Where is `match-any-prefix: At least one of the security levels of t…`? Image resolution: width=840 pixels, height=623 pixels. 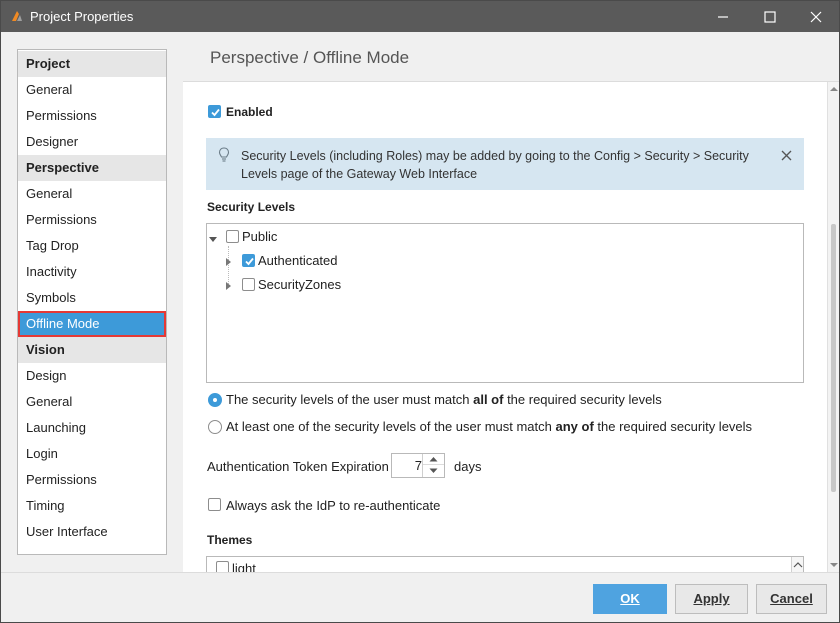
match-any-prefix: At least one of the security levels of t… is located at coordinates (391, 426).